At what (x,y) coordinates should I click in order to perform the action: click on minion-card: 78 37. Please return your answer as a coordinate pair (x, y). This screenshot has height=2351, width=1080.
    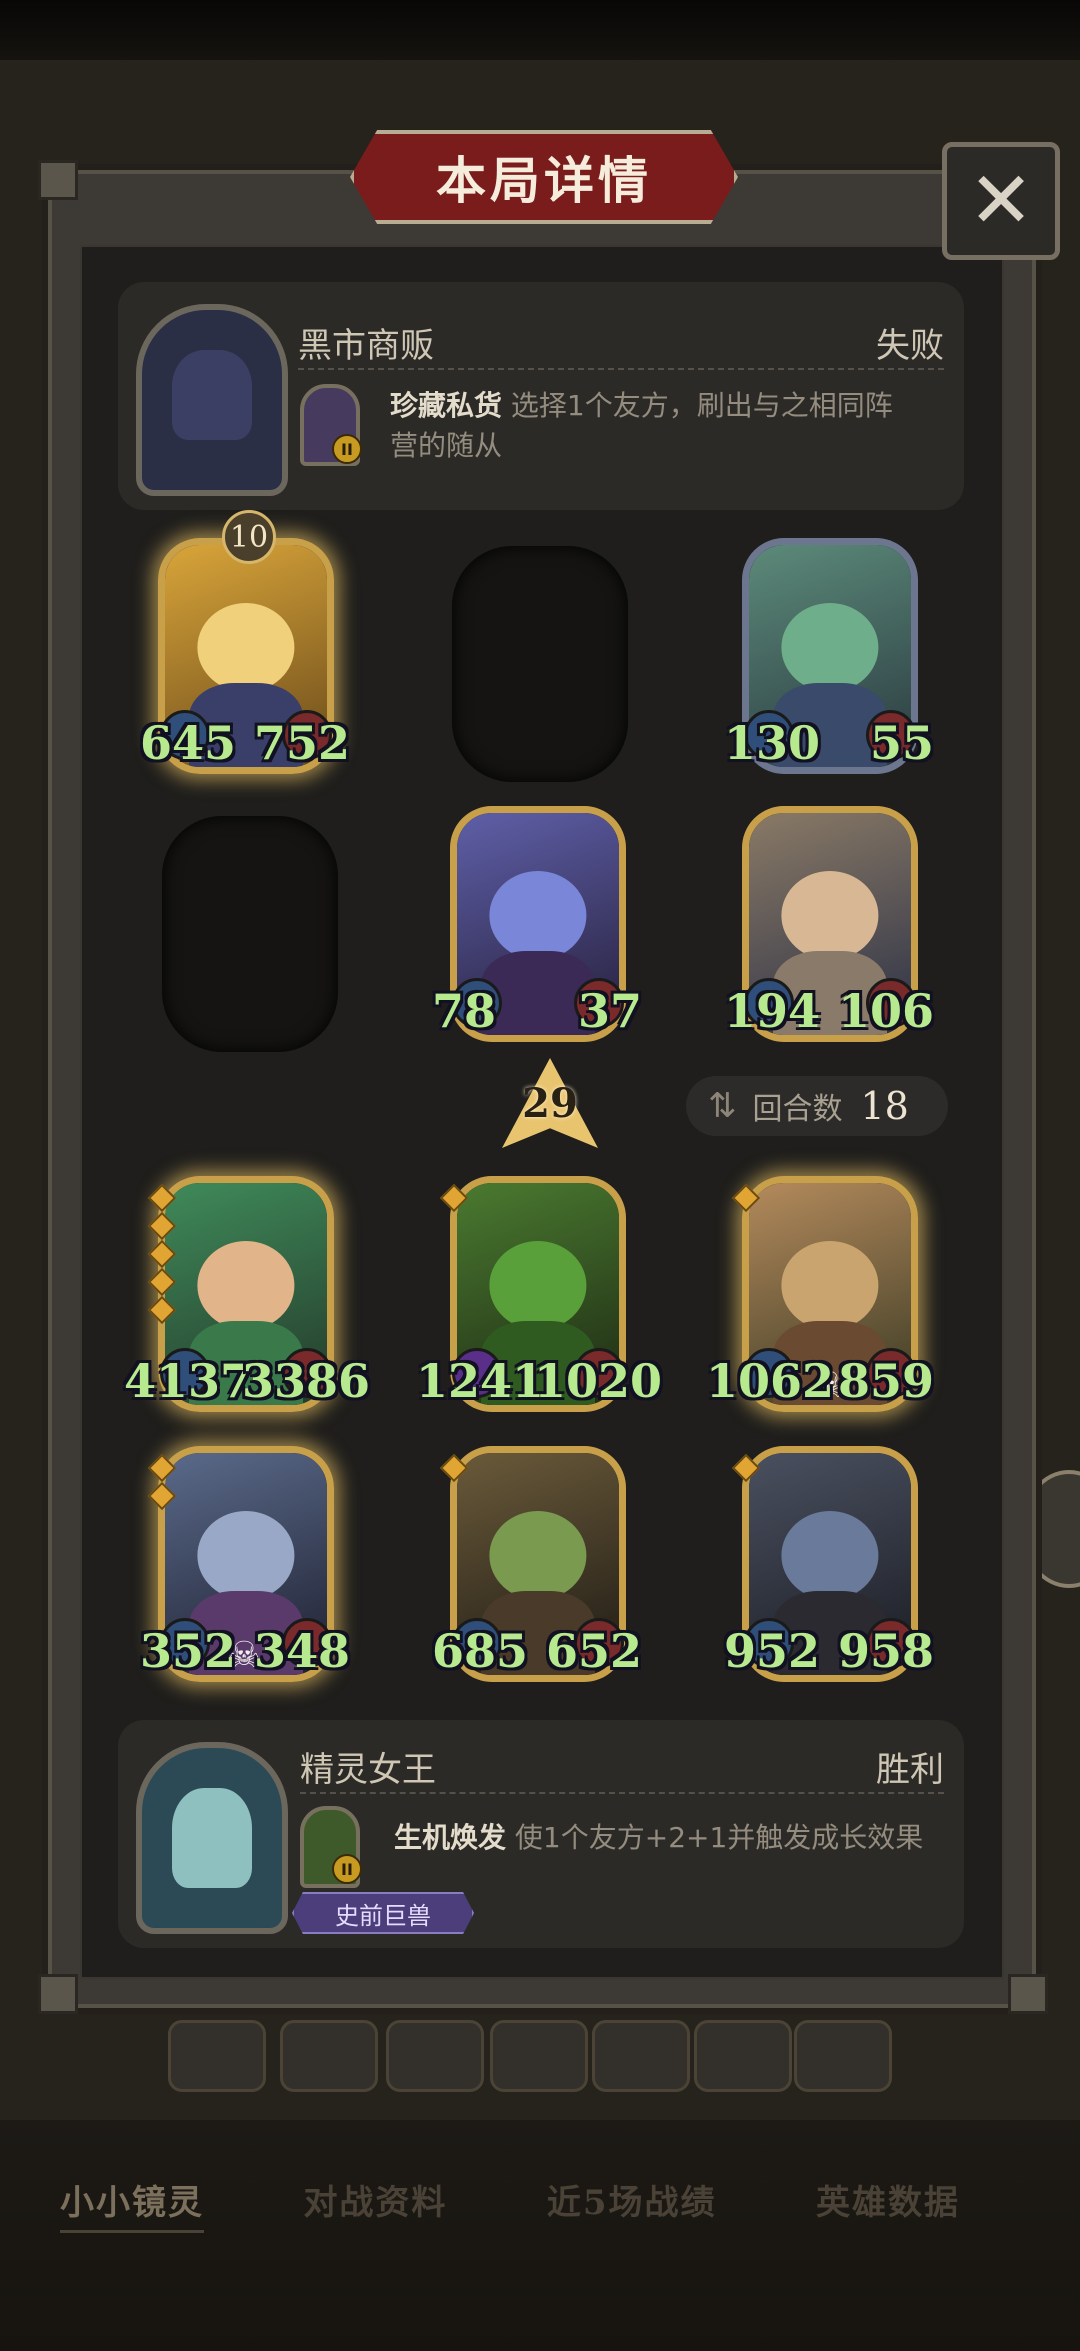
    Looking at the image, I should click on (537, 924).